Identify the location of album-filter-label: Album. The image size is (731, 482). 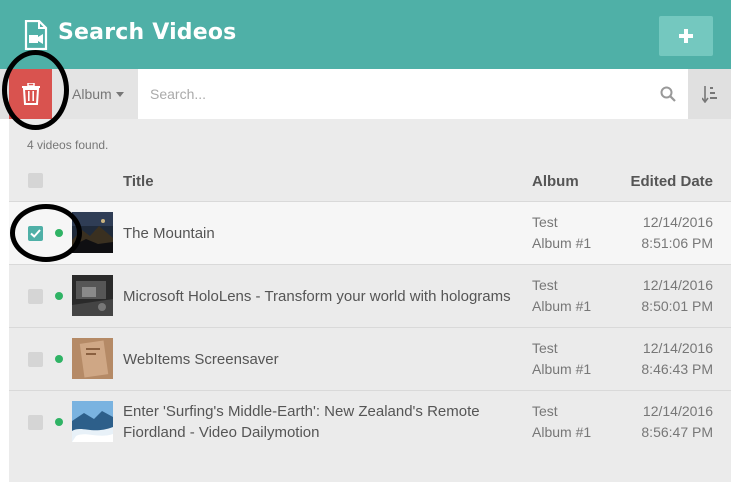
(92, 94).